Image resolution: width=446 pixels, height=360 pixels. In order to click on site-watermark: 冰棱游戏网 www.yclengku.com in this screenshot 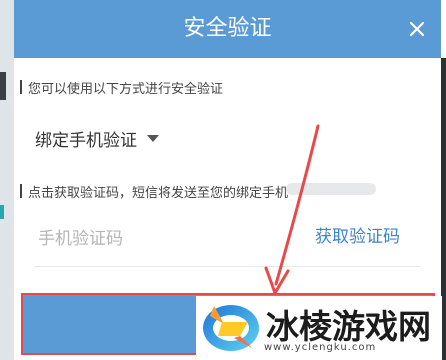, I will do `click(319, 328)`.